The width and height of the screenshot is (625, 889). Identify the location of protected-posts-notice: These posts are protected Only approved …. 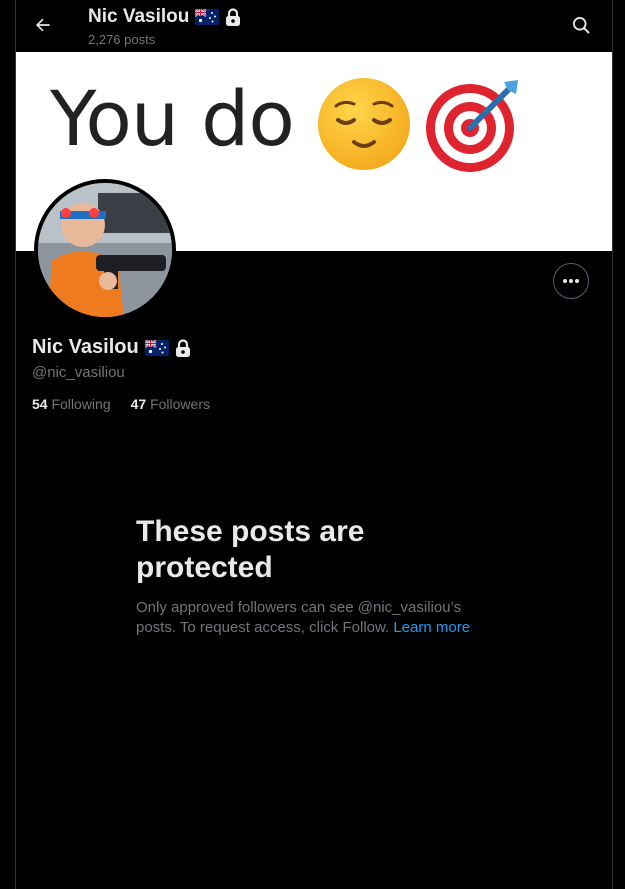
(316, 576).